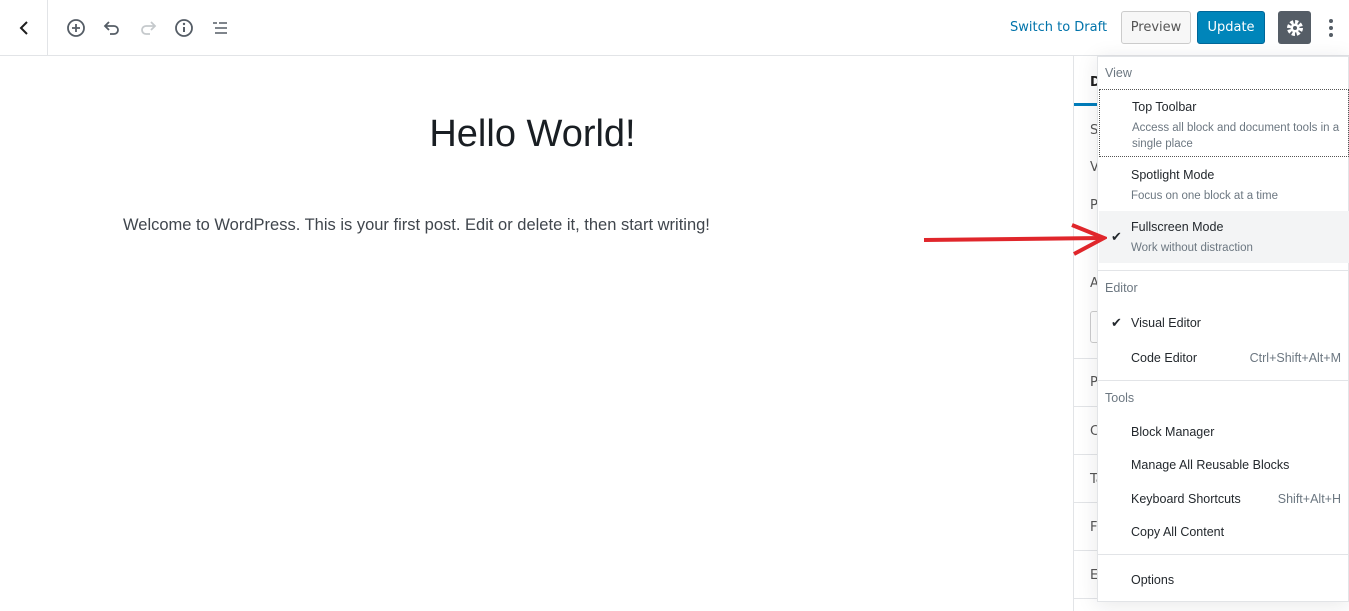  I want to click on plus-circle-icon, so click(76, 28).